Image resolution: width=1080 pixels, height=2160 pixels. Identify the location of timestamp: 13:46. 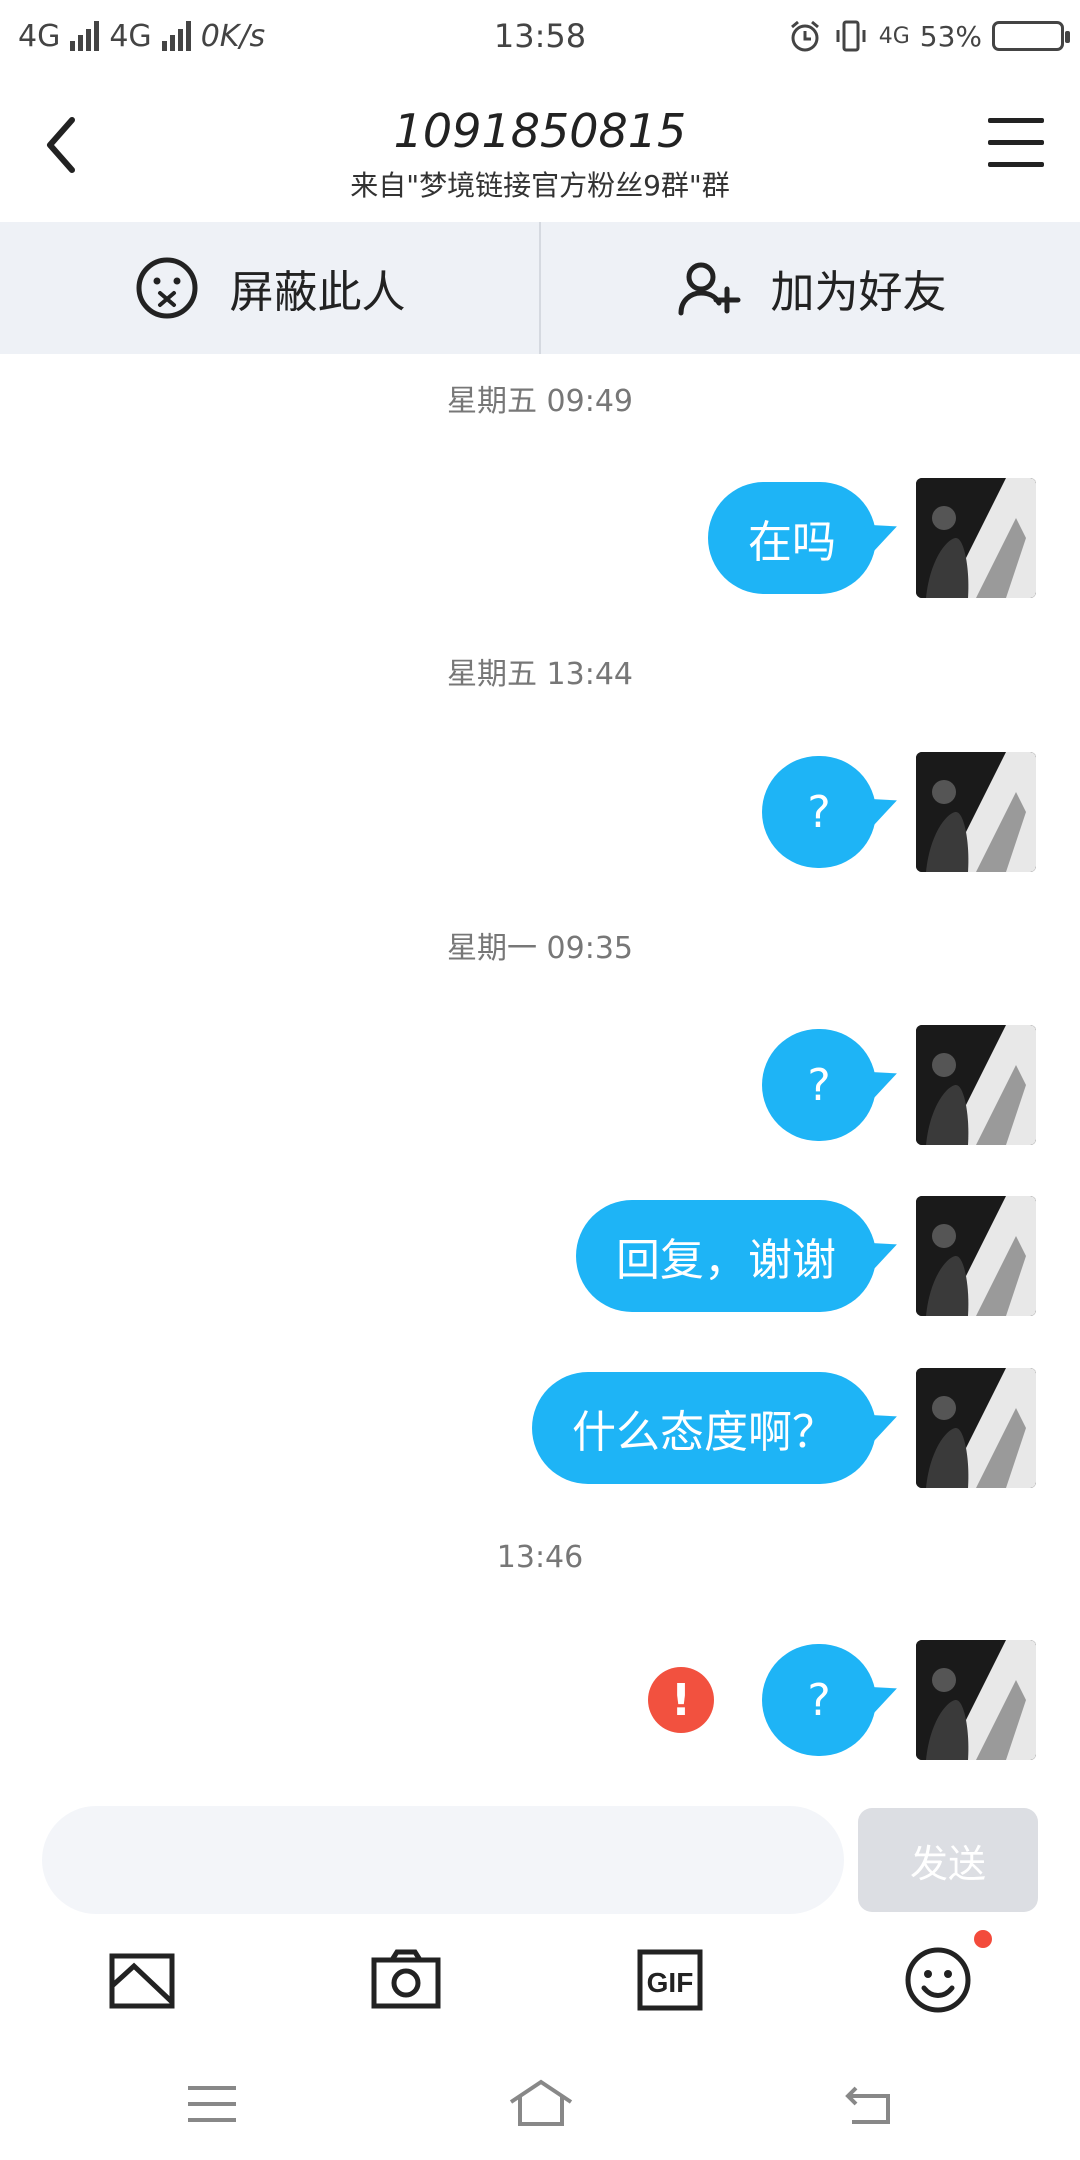
(540, 1557).